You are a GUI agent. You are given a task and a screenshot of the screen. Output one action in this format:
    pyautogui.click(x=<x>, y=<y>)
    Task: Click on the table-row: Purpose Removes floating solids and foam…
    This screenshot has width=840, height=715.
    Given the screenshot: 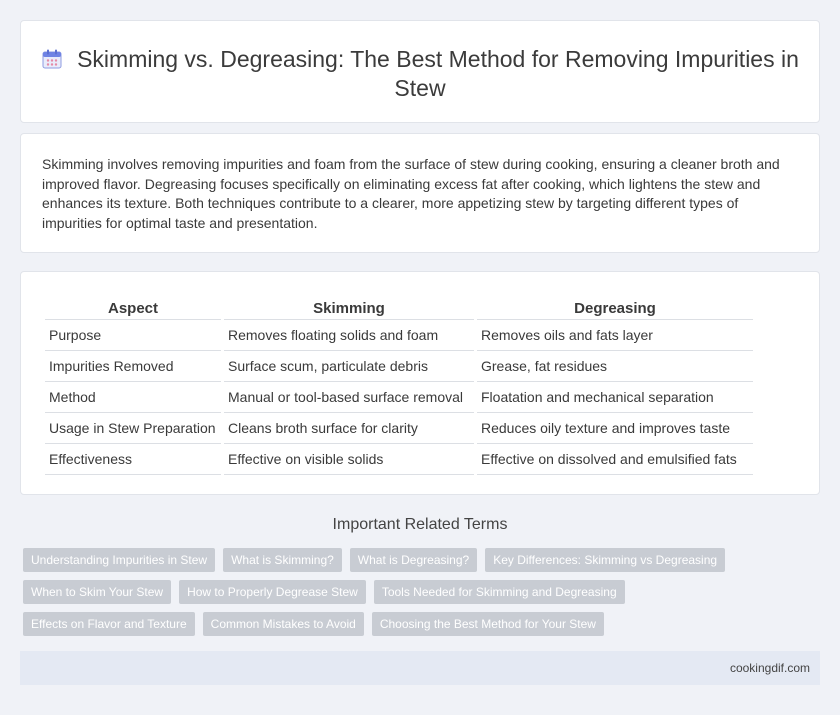 What is the action you would take?
    pyautogui.click(x=399, y=335)
    